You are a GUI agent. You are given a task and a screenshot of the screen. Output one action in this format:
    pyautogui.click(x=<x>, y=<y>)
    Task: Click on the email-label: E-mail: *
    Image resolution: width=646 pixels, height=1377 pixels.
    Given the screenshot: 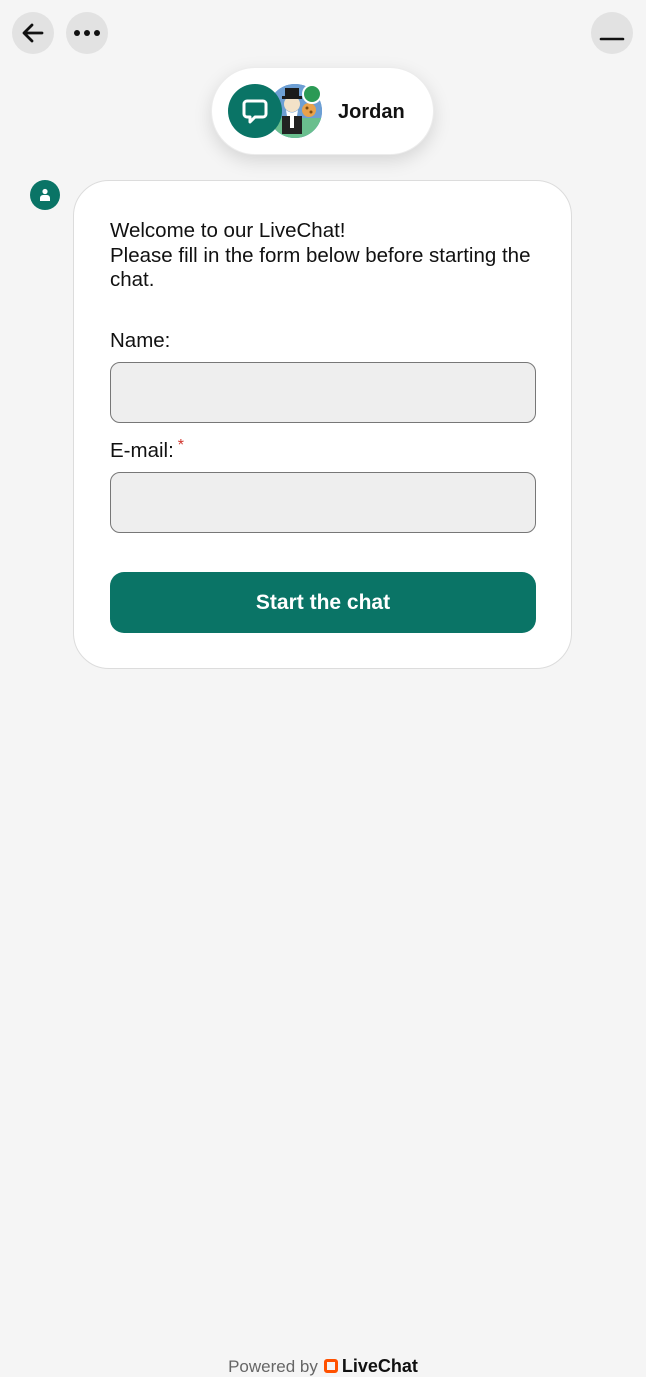 What is the action you would take?
    pyautogui.click(x=147, y=450)
    